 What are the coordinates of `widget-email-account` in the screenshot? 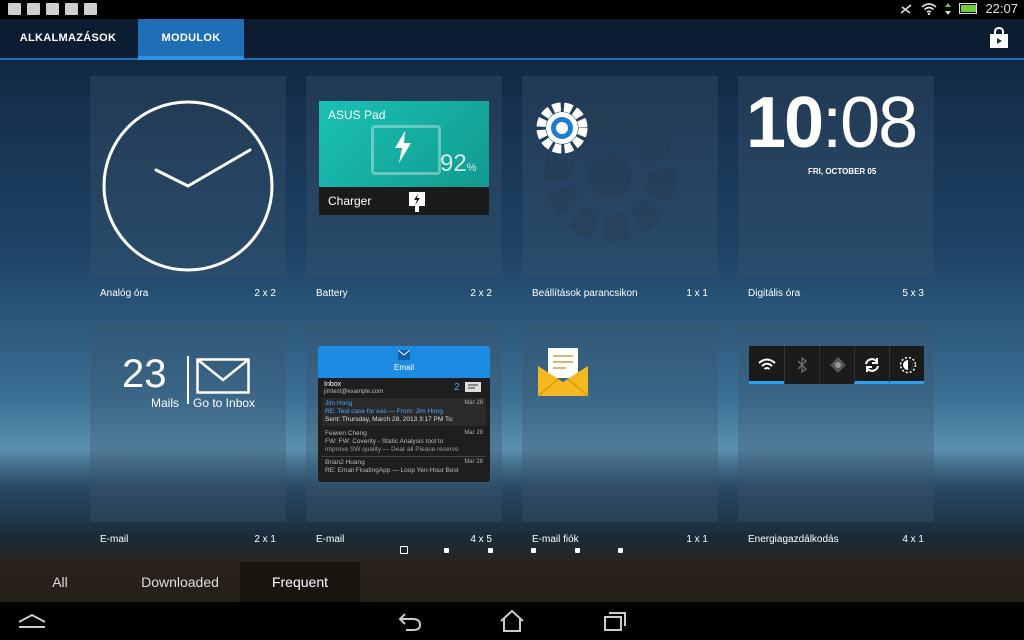 It's located at (620, 422).